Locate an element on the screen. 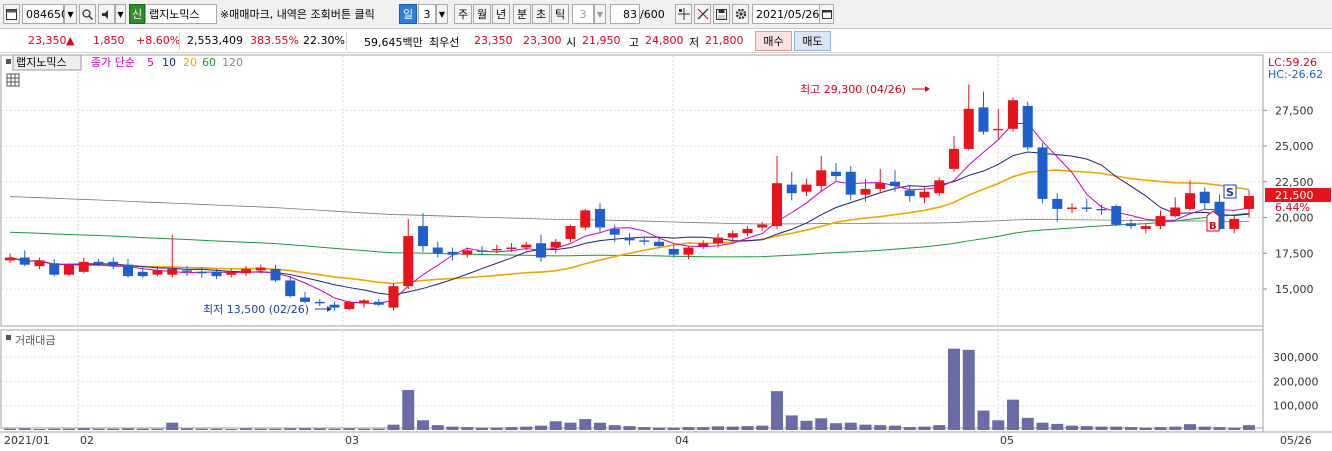 This screenshot has width=1332, height=451. price-tick-label: 17,500 is located at coordinates (1294, 253).